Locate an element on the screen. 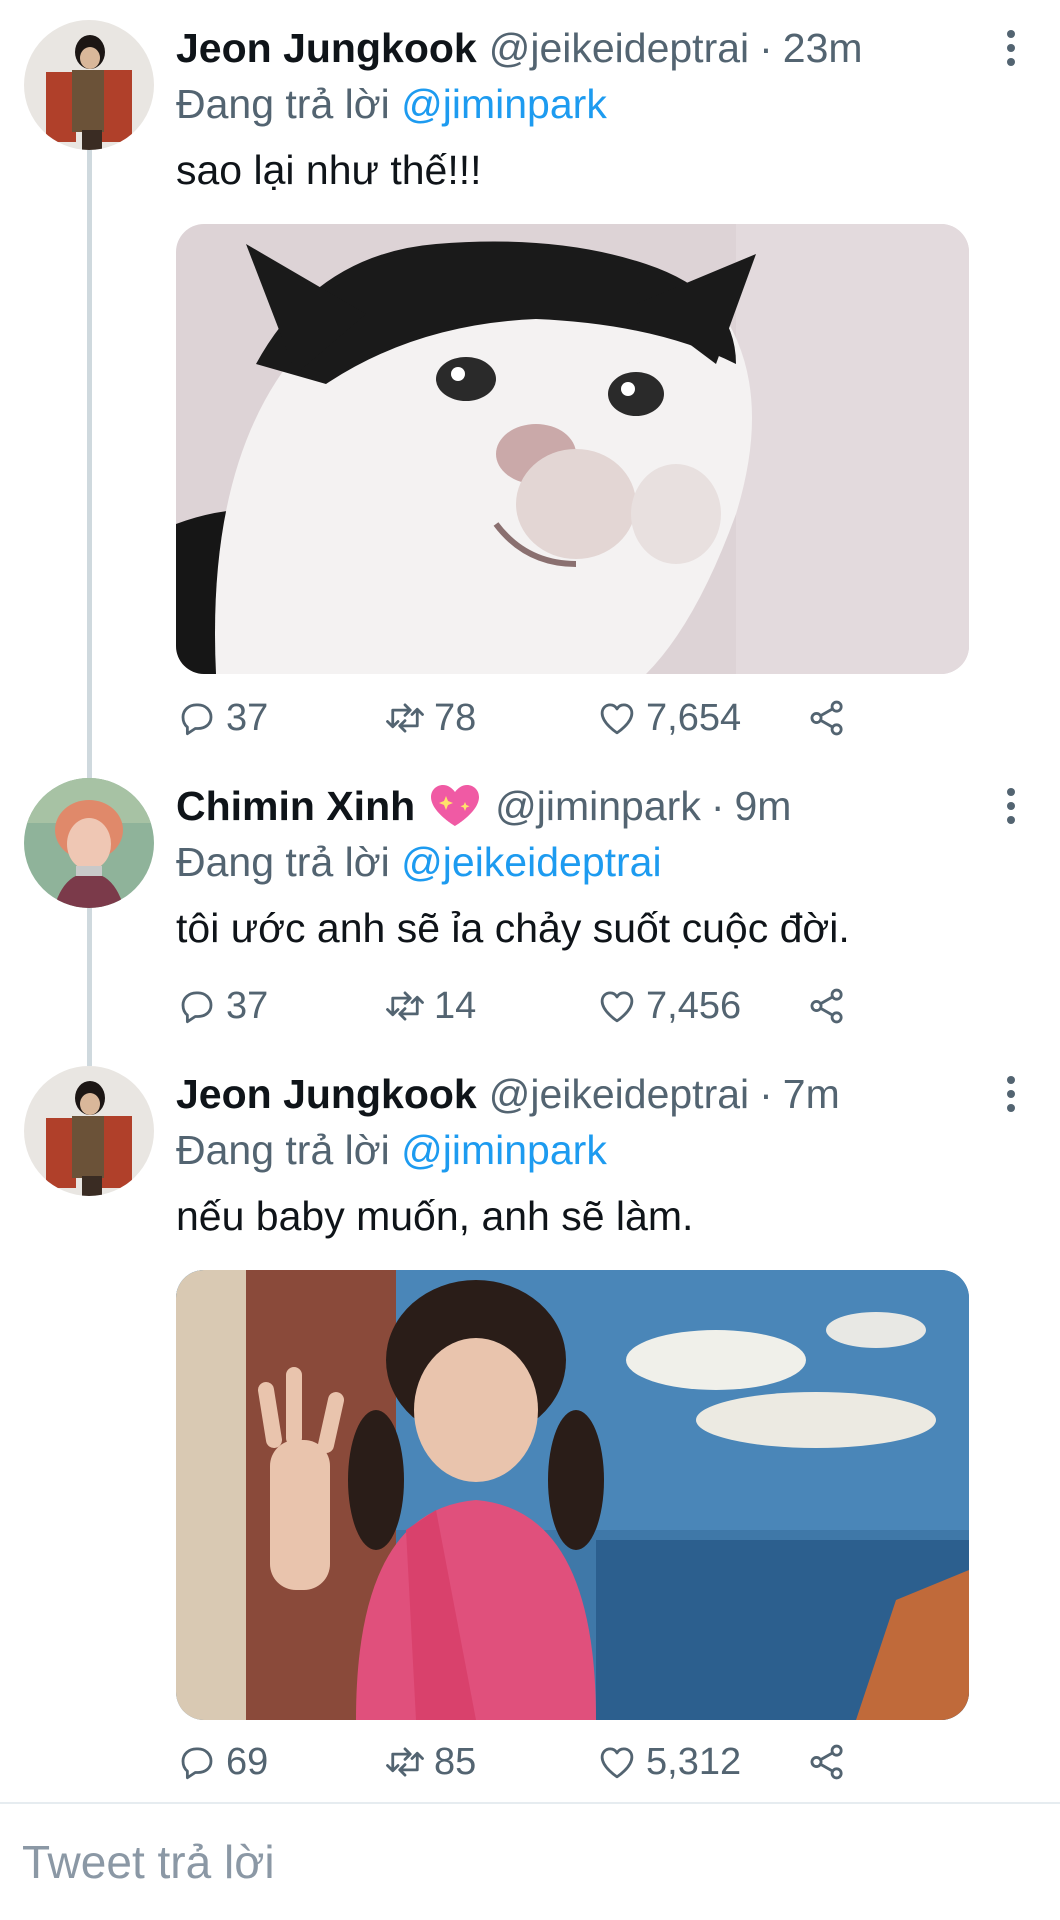 The width and height of the screenshot is (1060, 1920). tweet-actions: 37 14 7,456 is located at coordinates (526, 1006).